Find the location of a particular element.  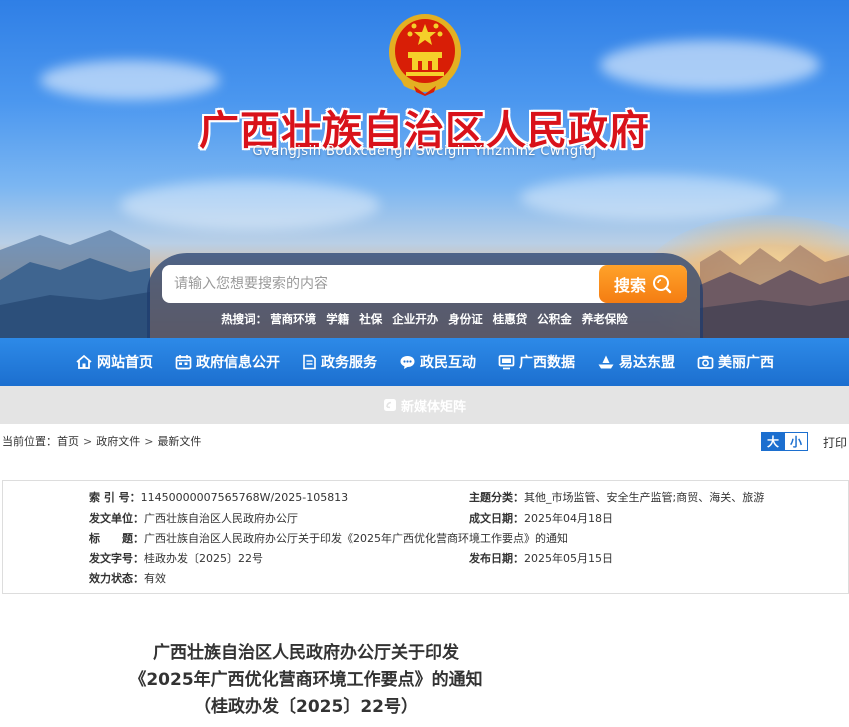

font-large-button: 大 is located at coordinates (773, 441).